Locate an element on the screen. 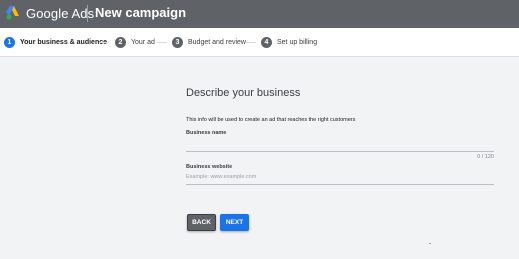 This screenshot has height=259, width=519. business-website-input is located at coordinates (339, 177).